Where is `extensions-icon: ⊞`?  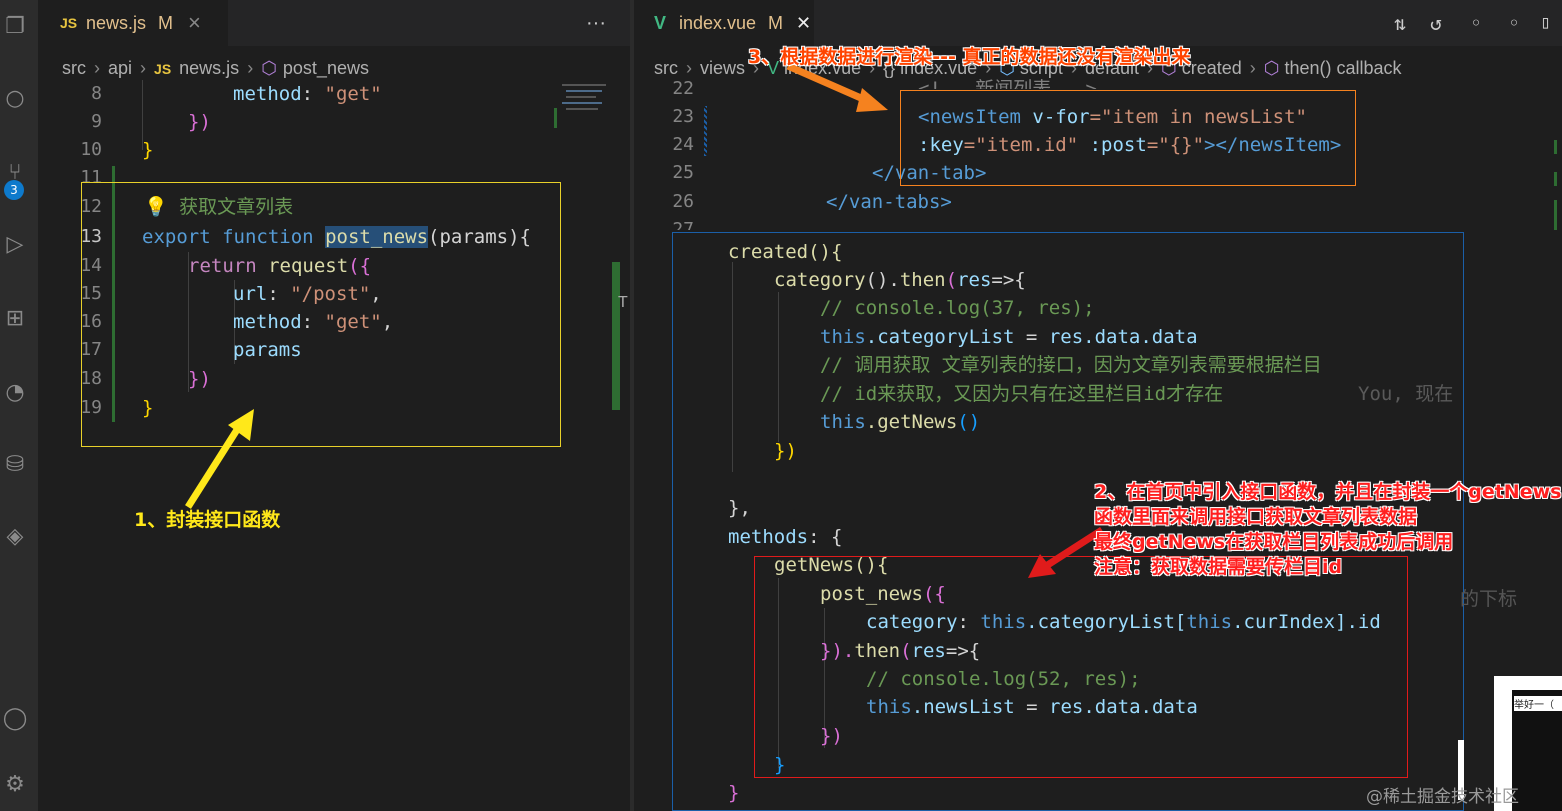
extensions-icon: ⊞ is located at coordinates (15, 319).